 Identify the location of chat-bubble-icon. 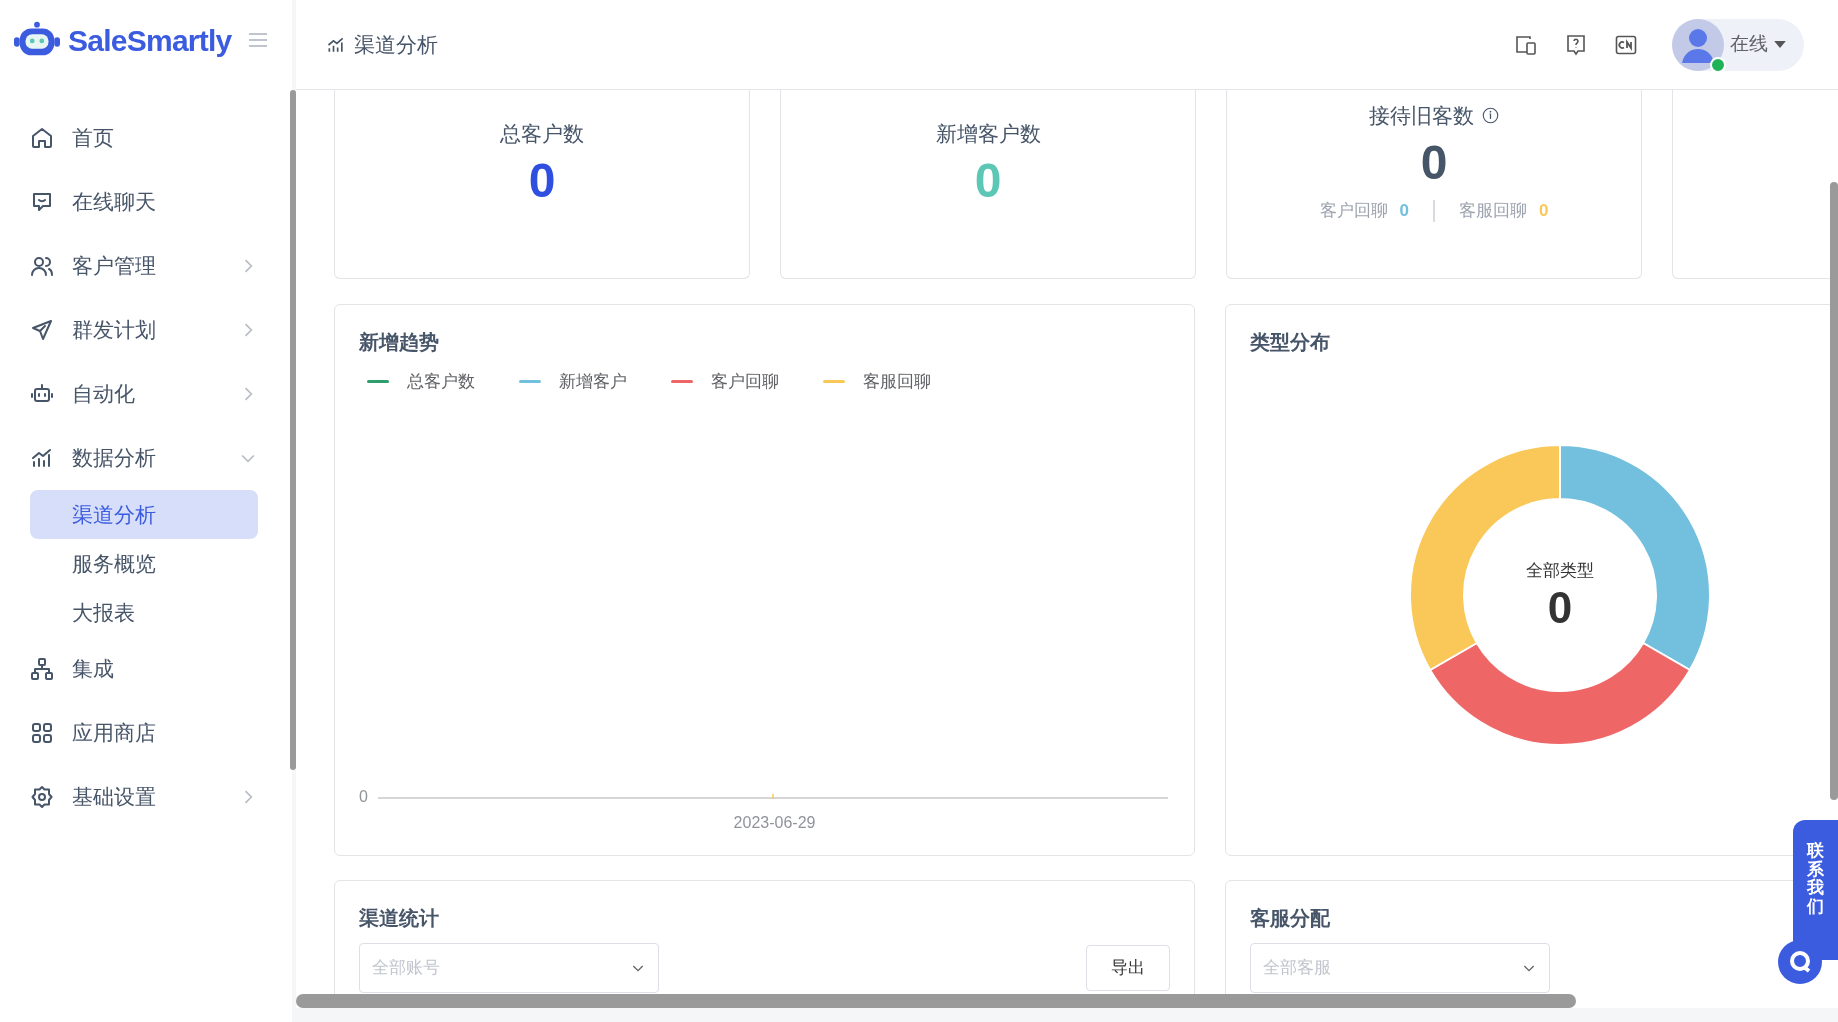
(1800, 962).